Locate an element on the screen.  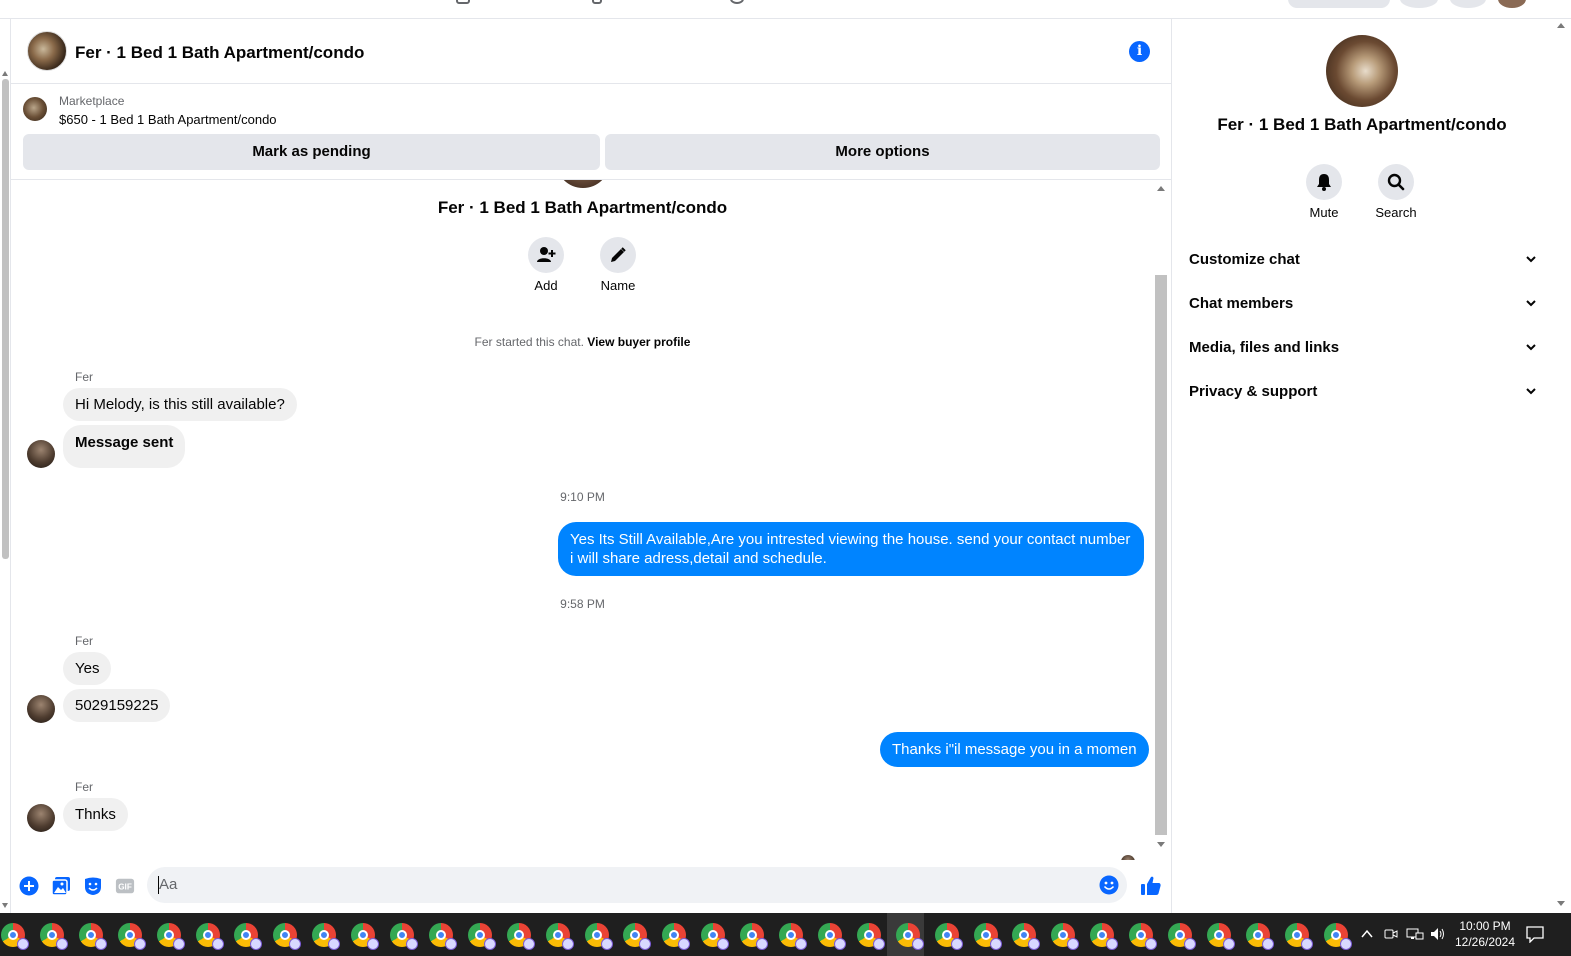
section-privacy-support: Privacy & support is located at coordinates (1365, 392).